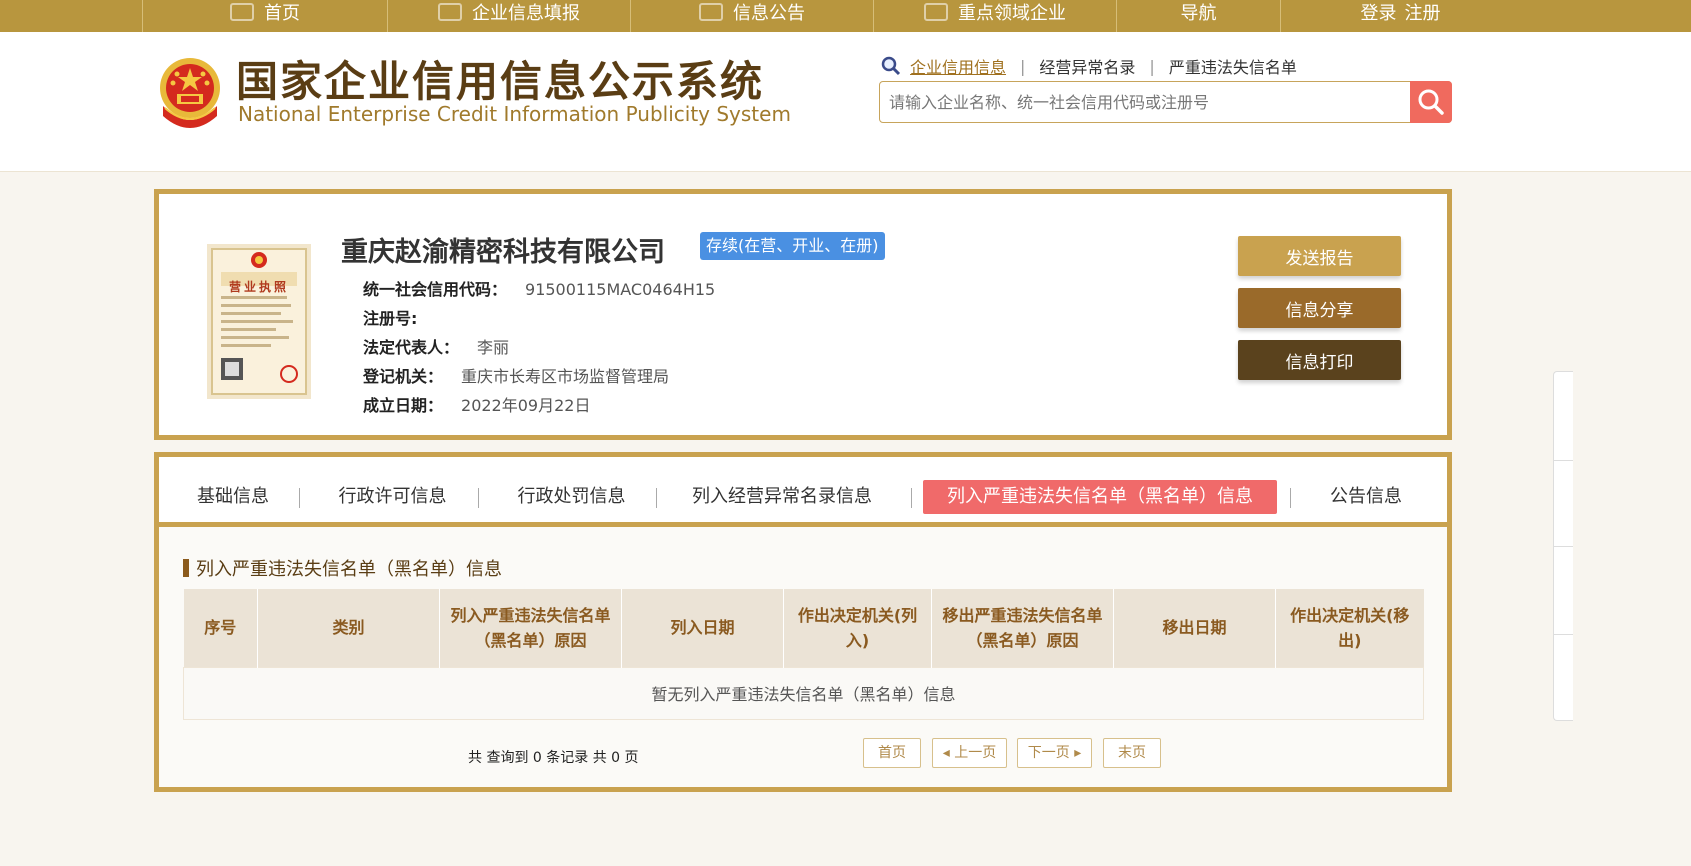 The height and width of the screenshot is (866, 1691). I want to click on info-legal-rep: 法定代表人： 李丽, so click(436, 346).